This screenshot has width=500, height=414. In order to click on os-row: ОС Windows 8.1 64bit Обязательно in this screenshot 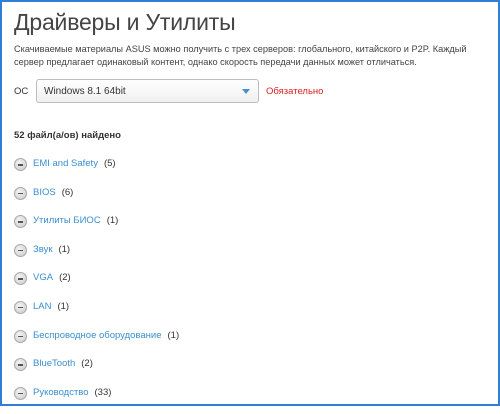, I will do `click(168, 91)`.